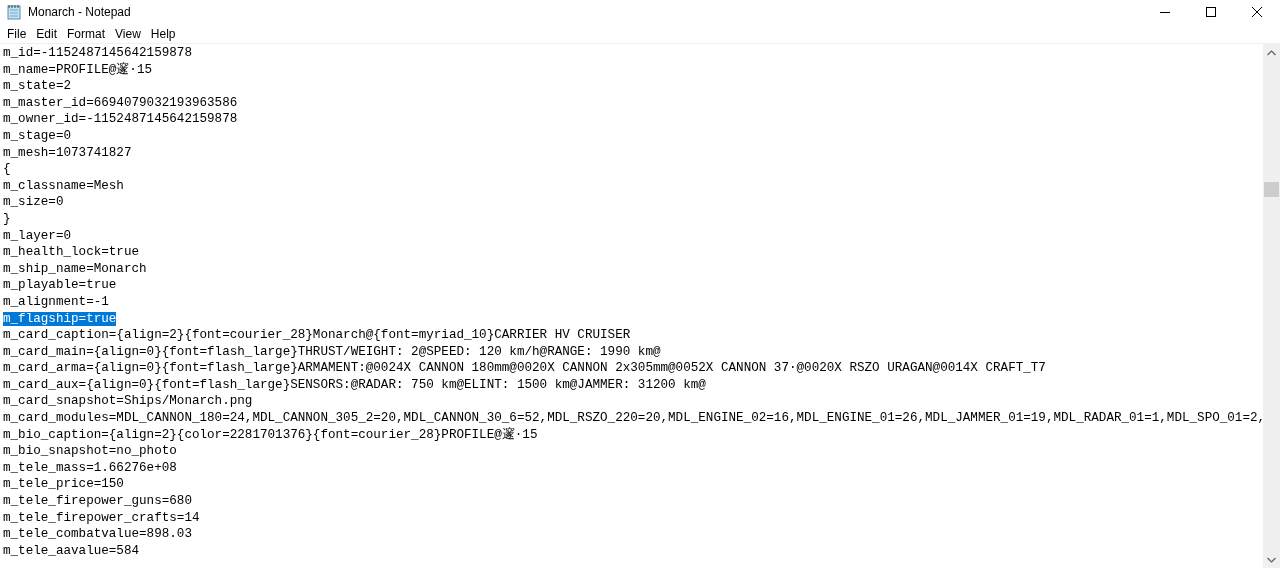  I want to click on text-line: m_owner_id=-1152487145642159878, so click(120, 119).